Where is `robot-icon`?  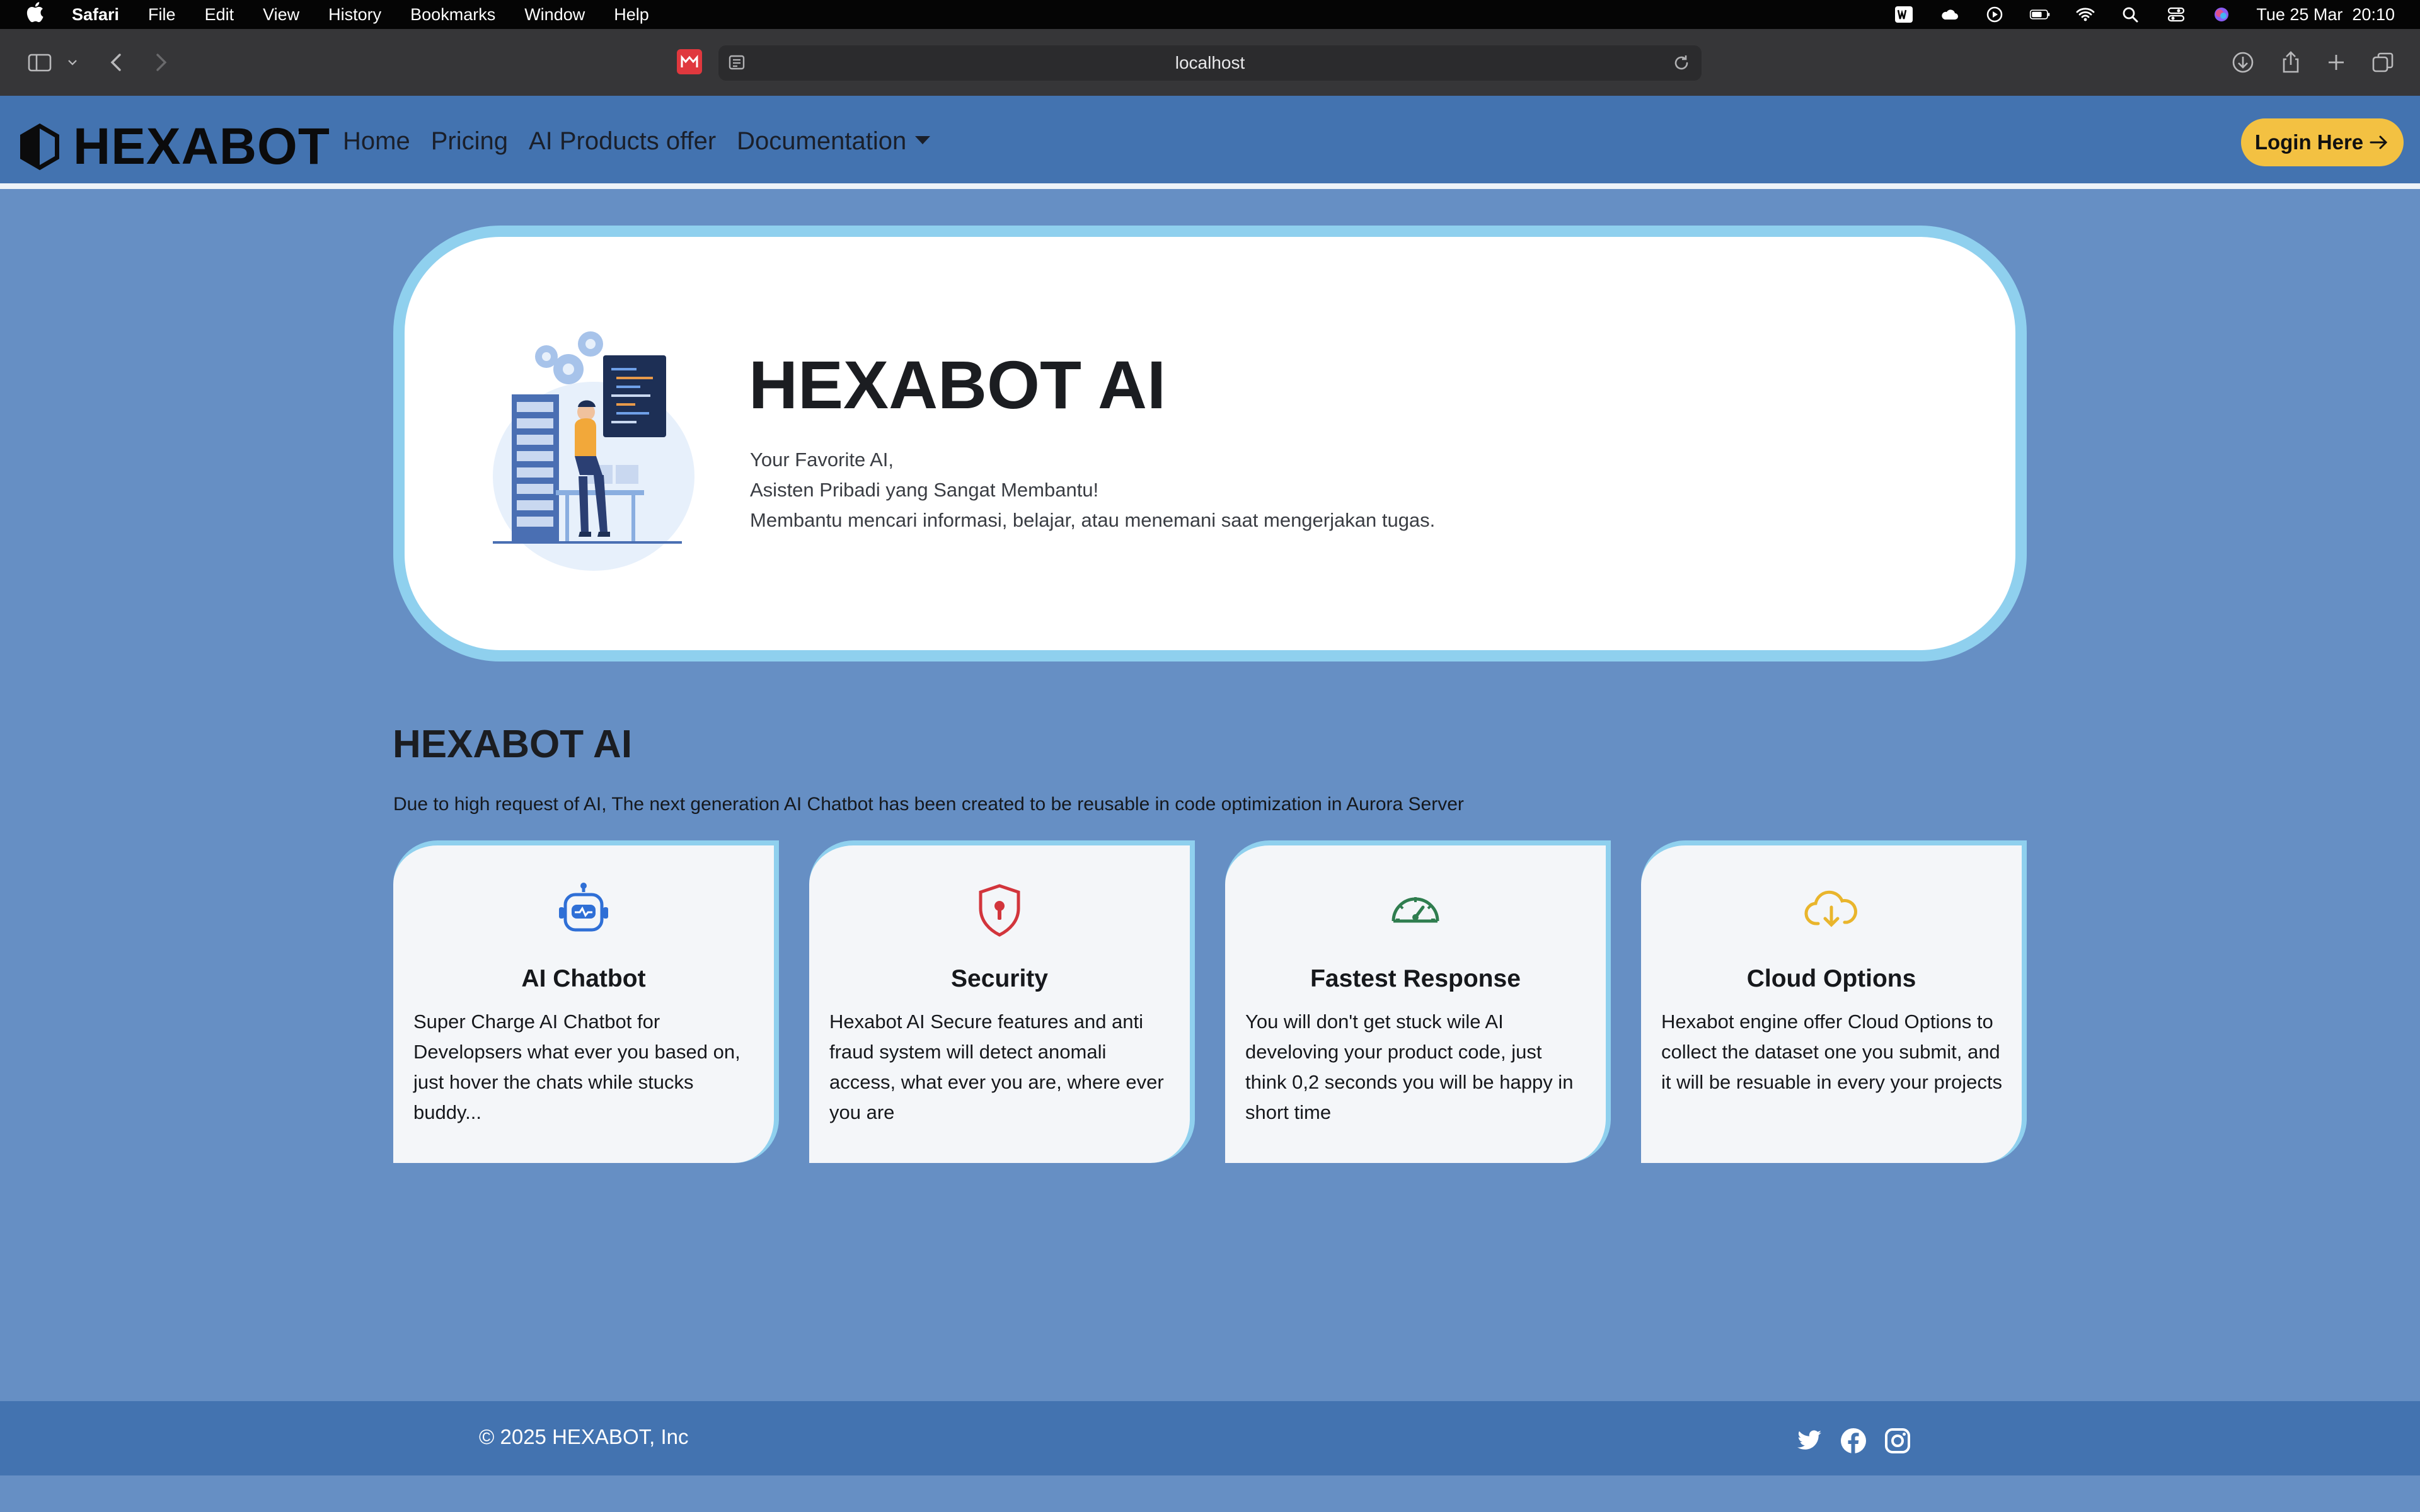
robot-icon is located at coordinates (584, 907).